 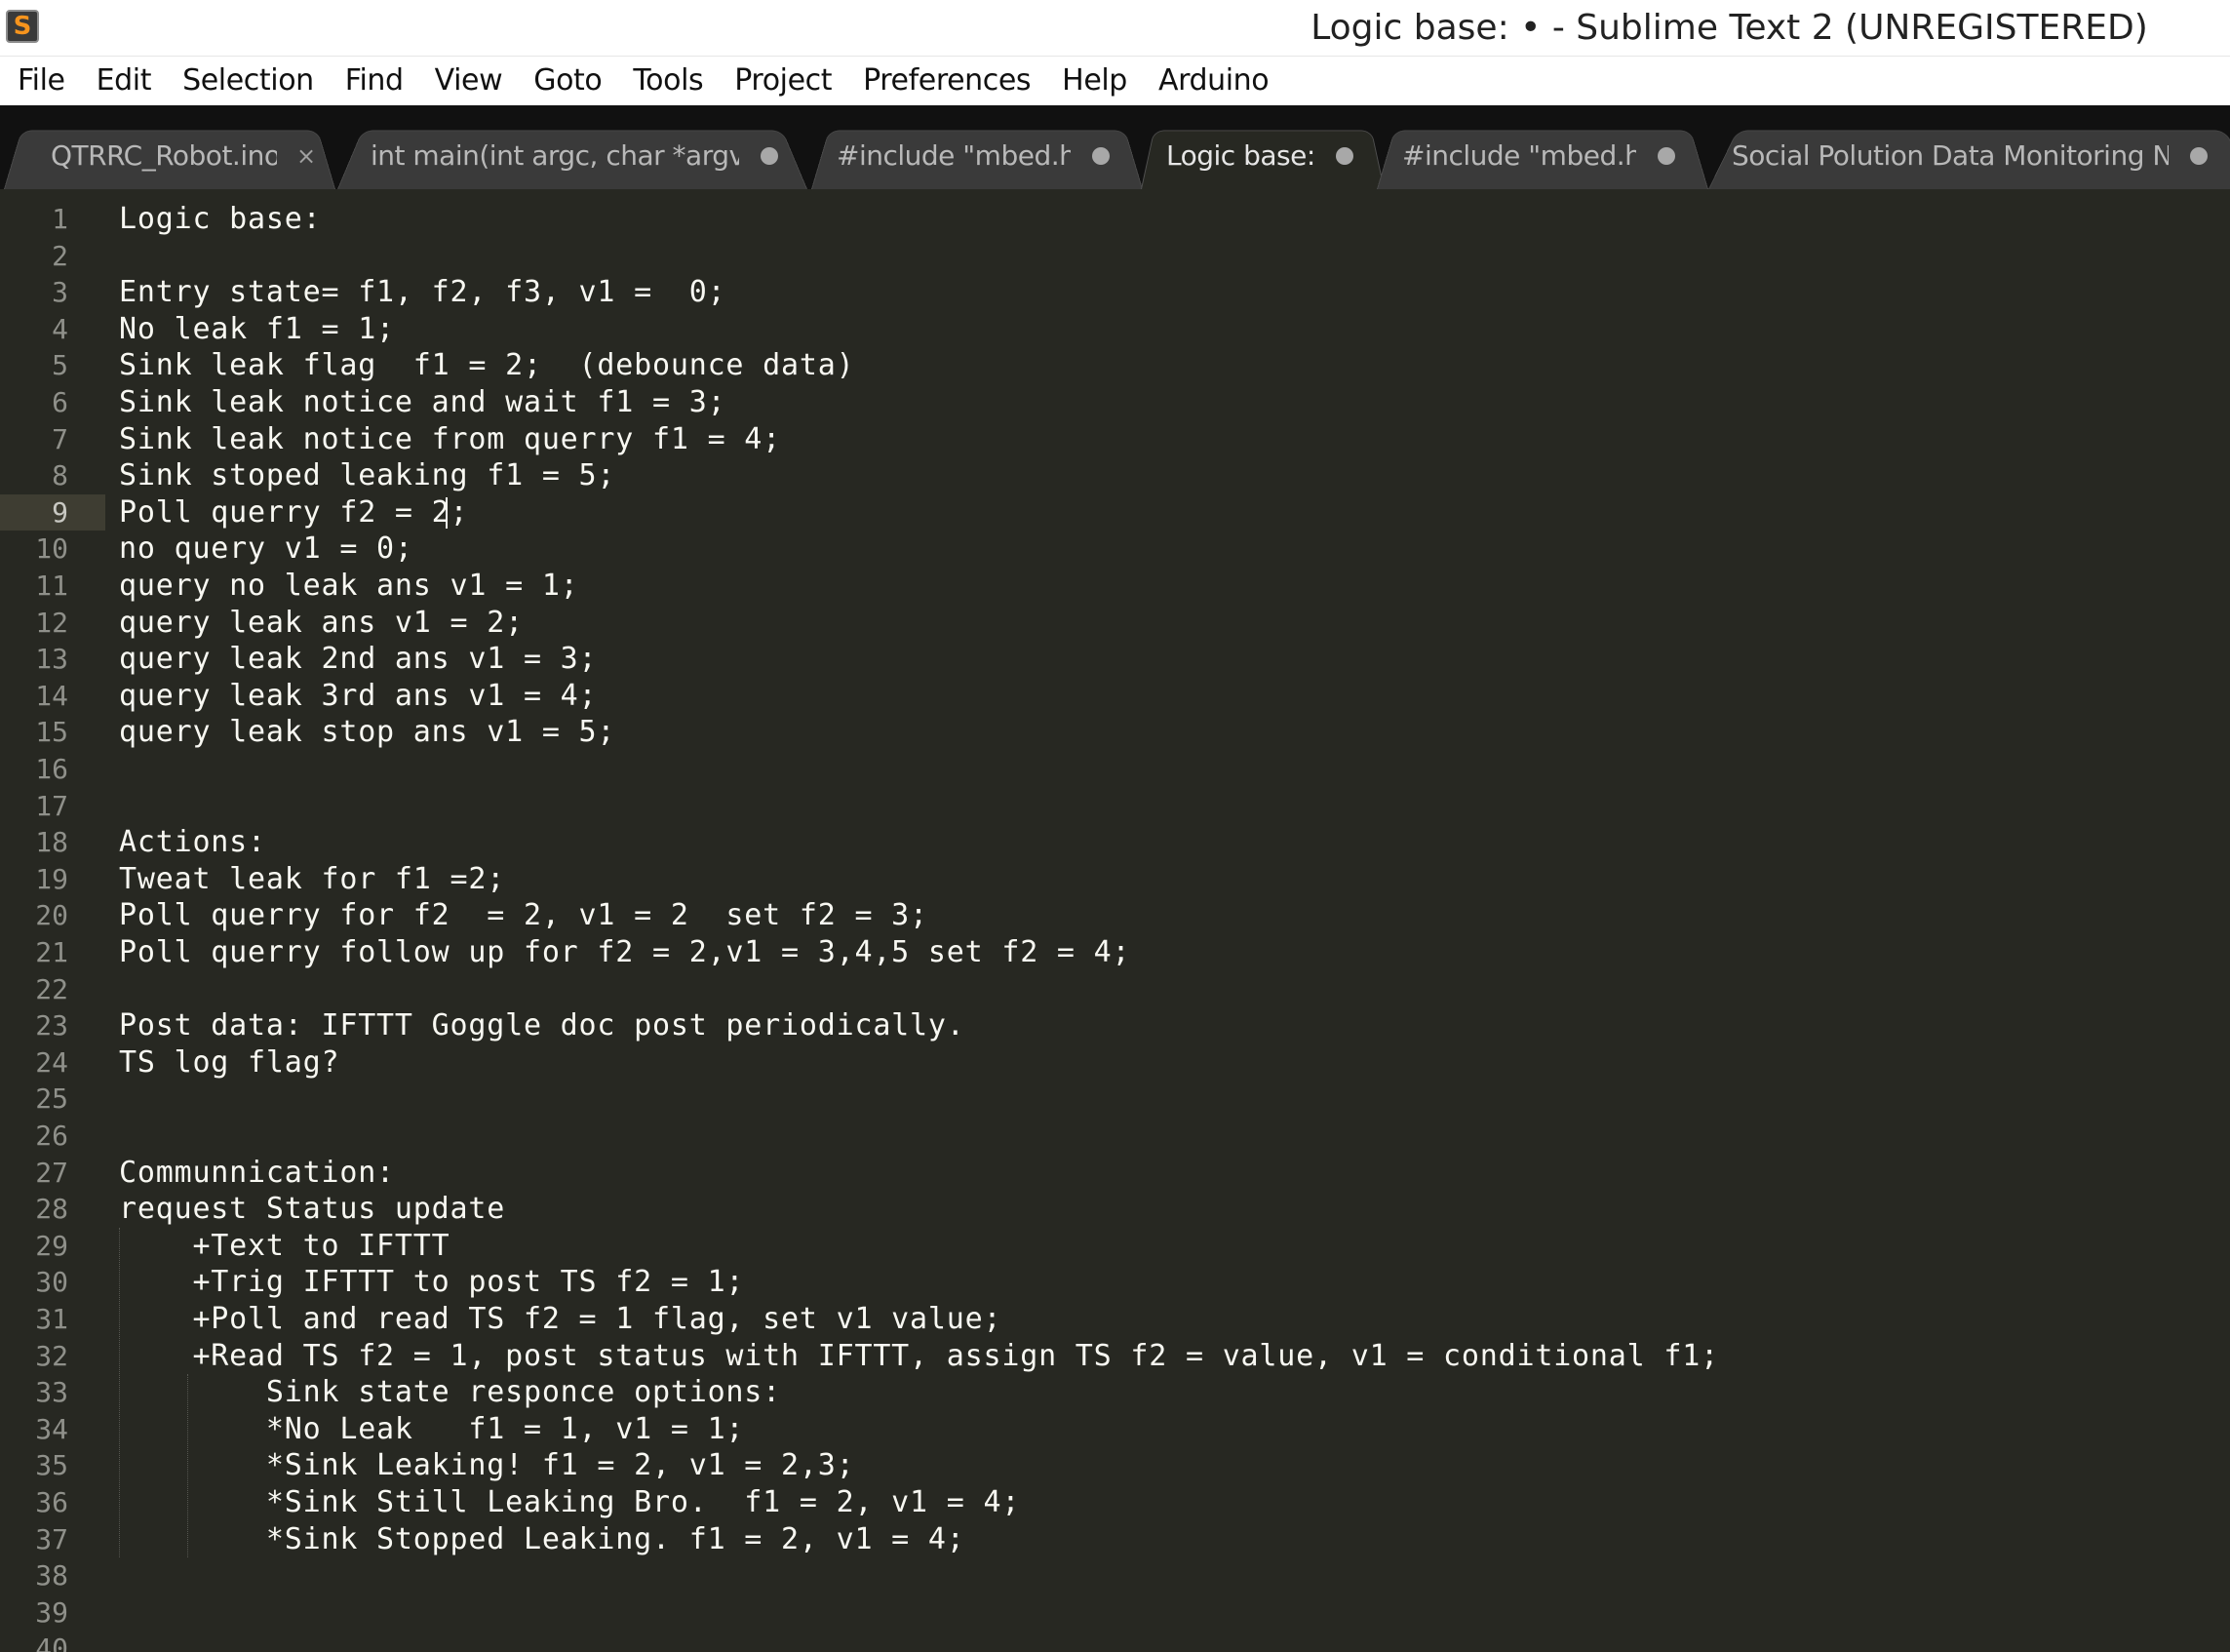 I want to click on tab-label: QTRRC_Robot.ino, so click(x=164, y=155).